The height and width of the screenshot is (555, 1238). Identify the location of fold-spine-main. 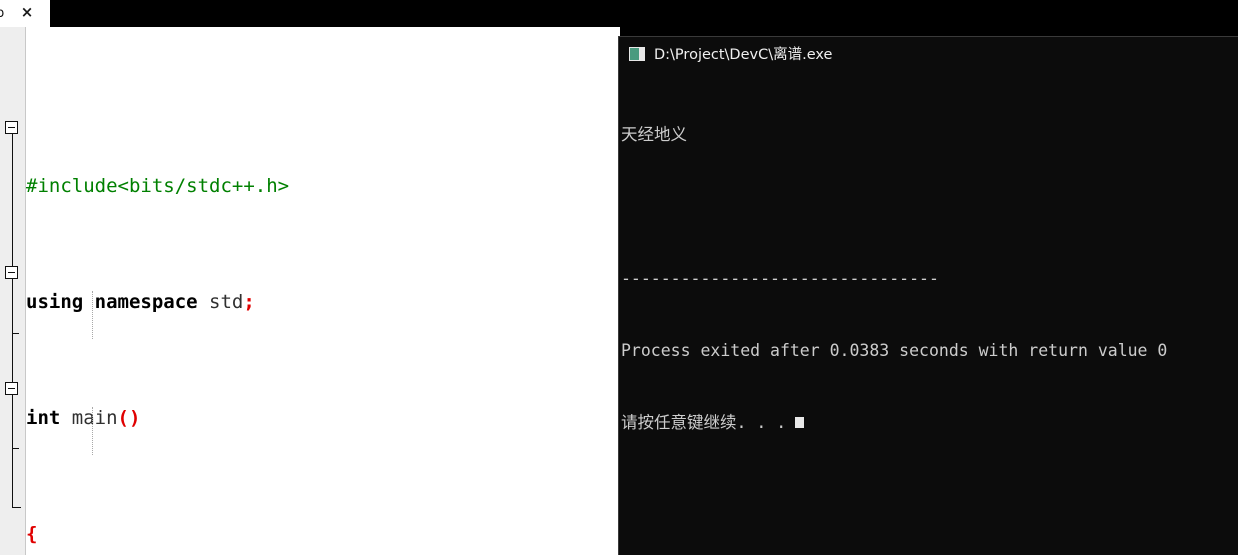
(12, 320).